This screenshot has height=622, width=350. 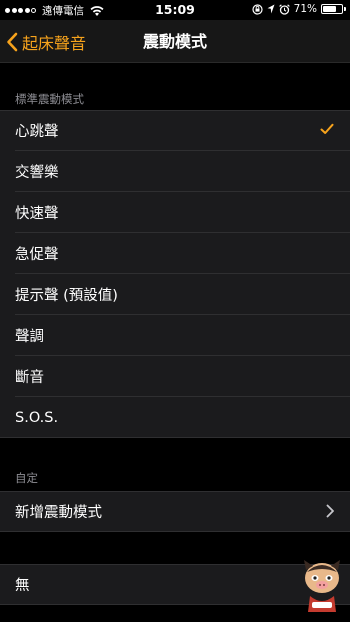 What do you see at coordinates (175, 10) in the screenshot?
I see `status-bar: 遠傳電信 15:09 71%` at bounding box center [175, 10].